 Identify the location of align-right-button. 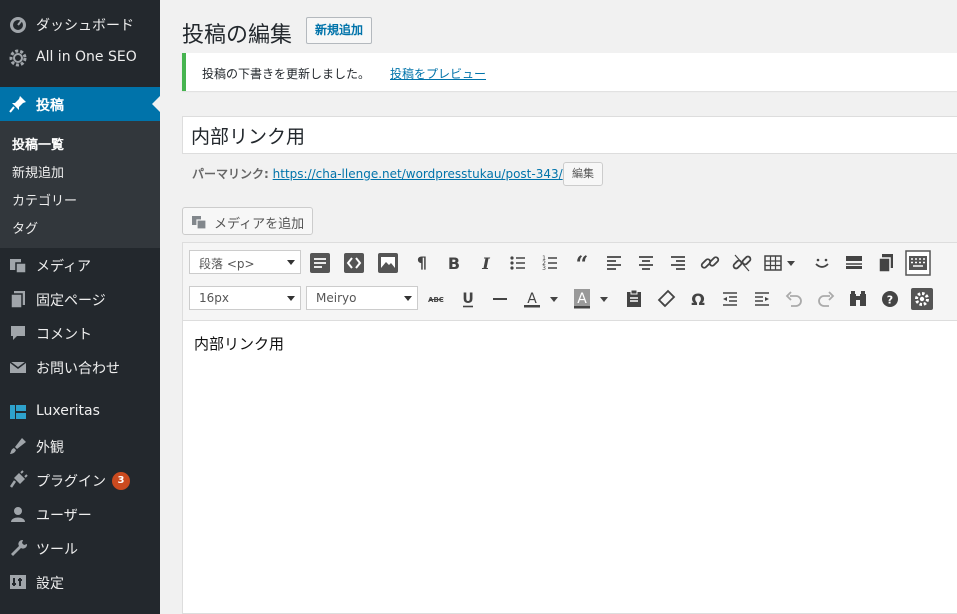
(678, 263).